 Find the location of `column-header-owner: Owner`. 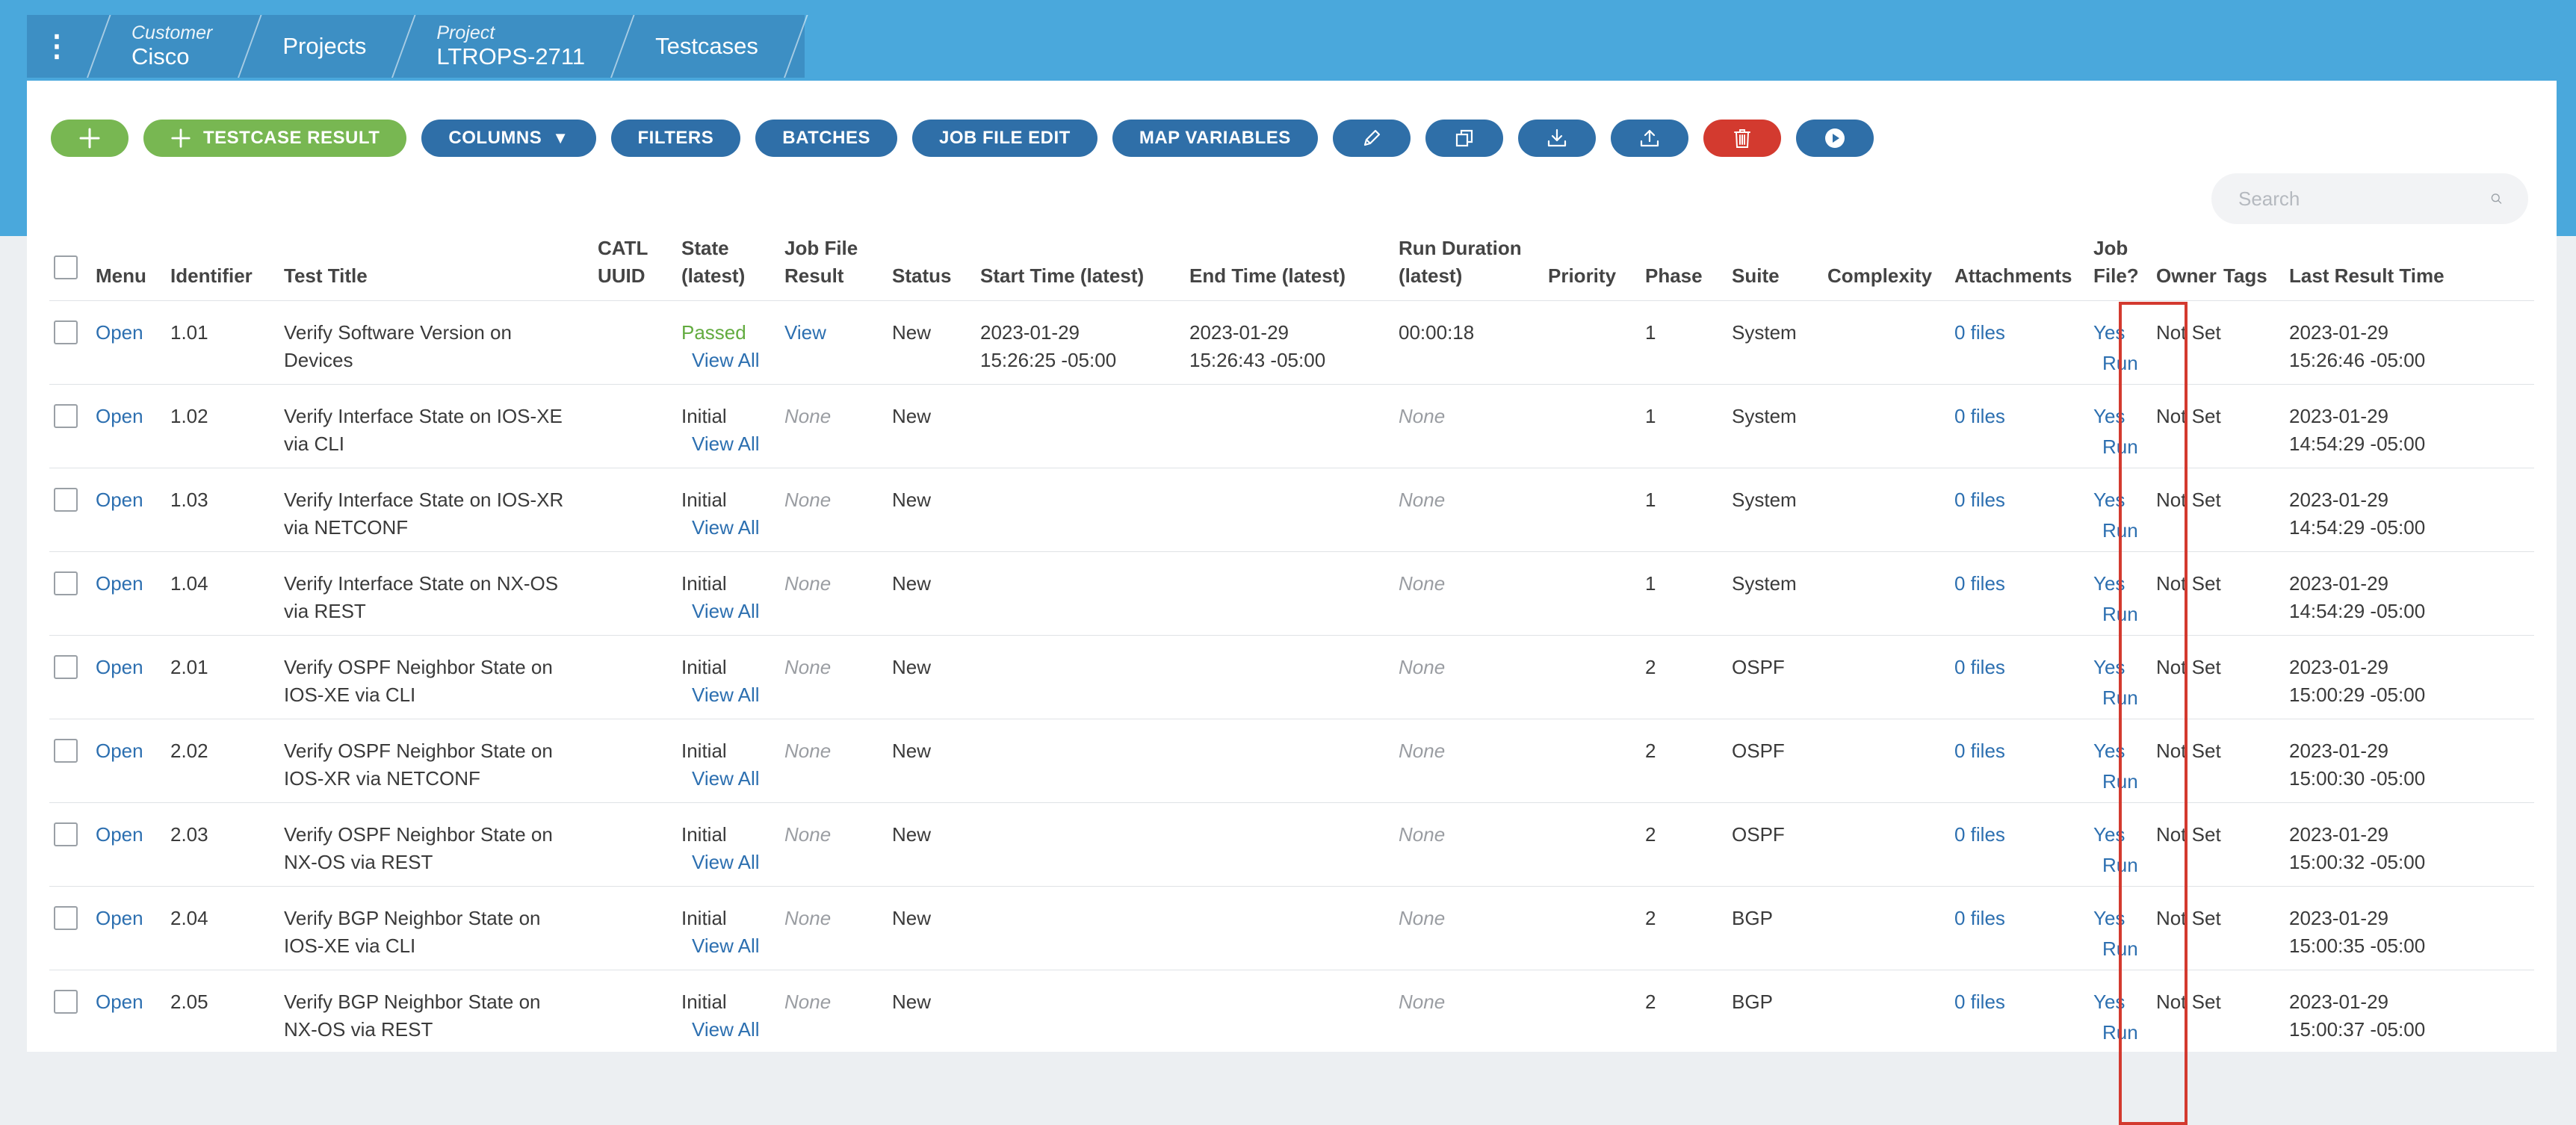

column-header-owner: Owner is located at coordinates (2189, 268).